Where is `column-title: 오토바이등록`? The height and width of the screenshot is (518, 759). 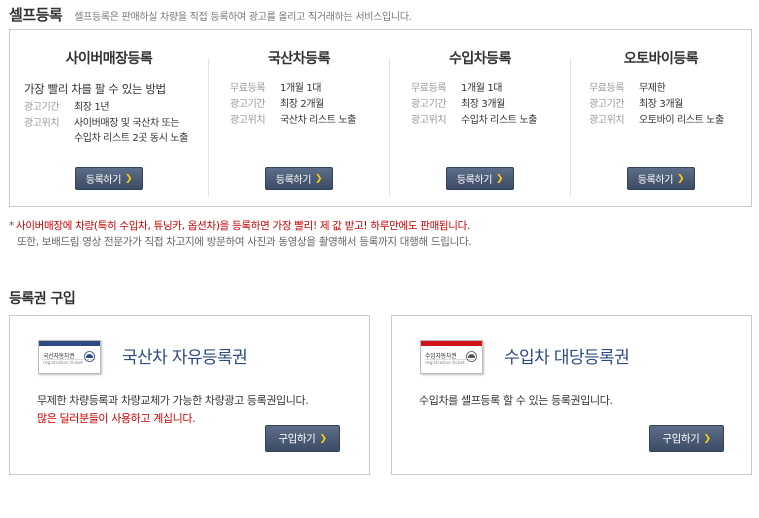
column-title: 오토바이등록 is located at coordinates (661, 59).